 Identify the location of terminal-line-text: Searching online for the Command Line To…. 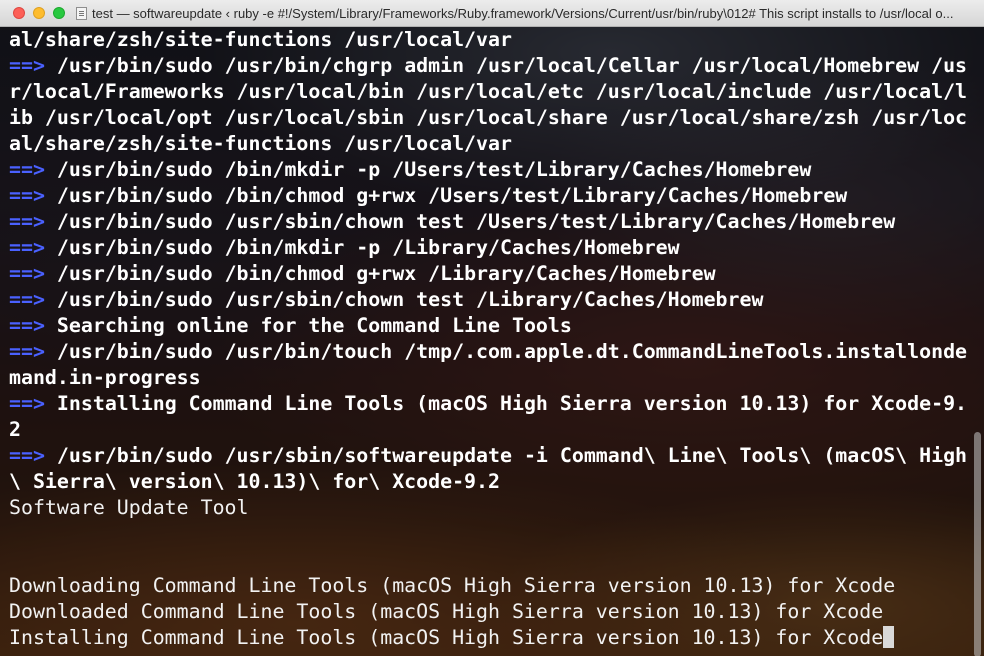
(308, 325).